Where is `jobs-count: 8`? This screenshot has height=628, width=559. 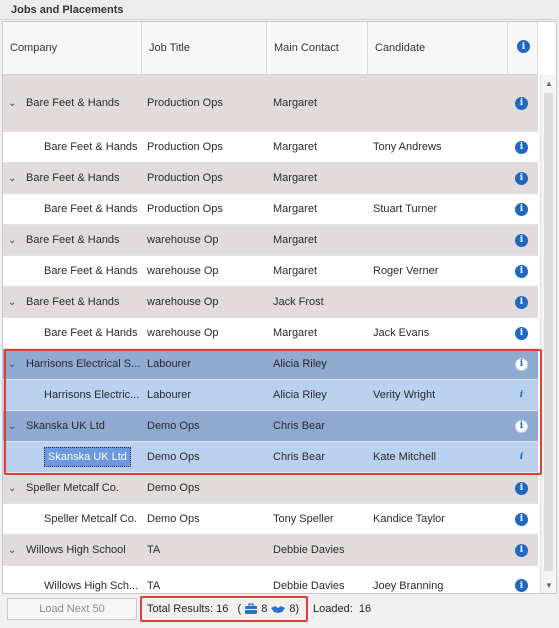
jobs-count: 8 is located at coordinates (264, 609).